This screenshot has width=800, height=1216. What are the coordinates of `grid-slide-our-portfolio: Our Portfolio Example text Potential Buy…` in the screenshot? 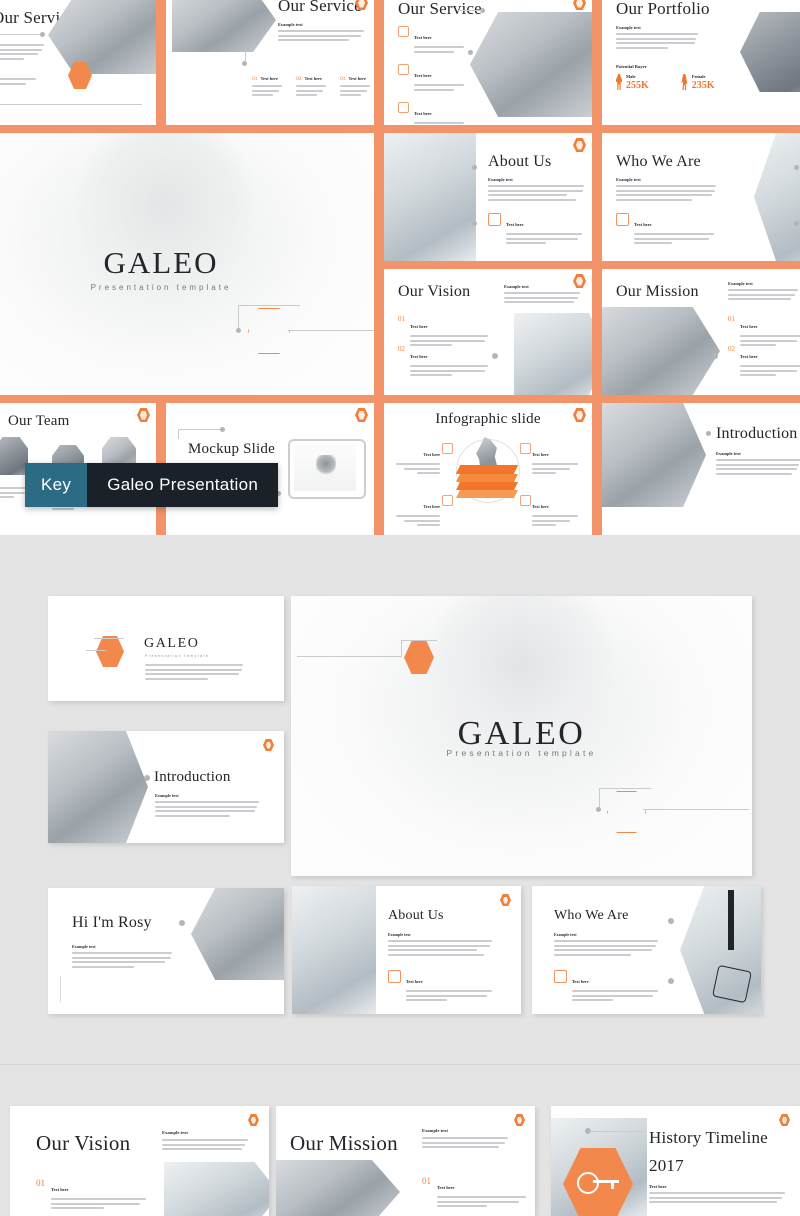 It's located at (701, 62).